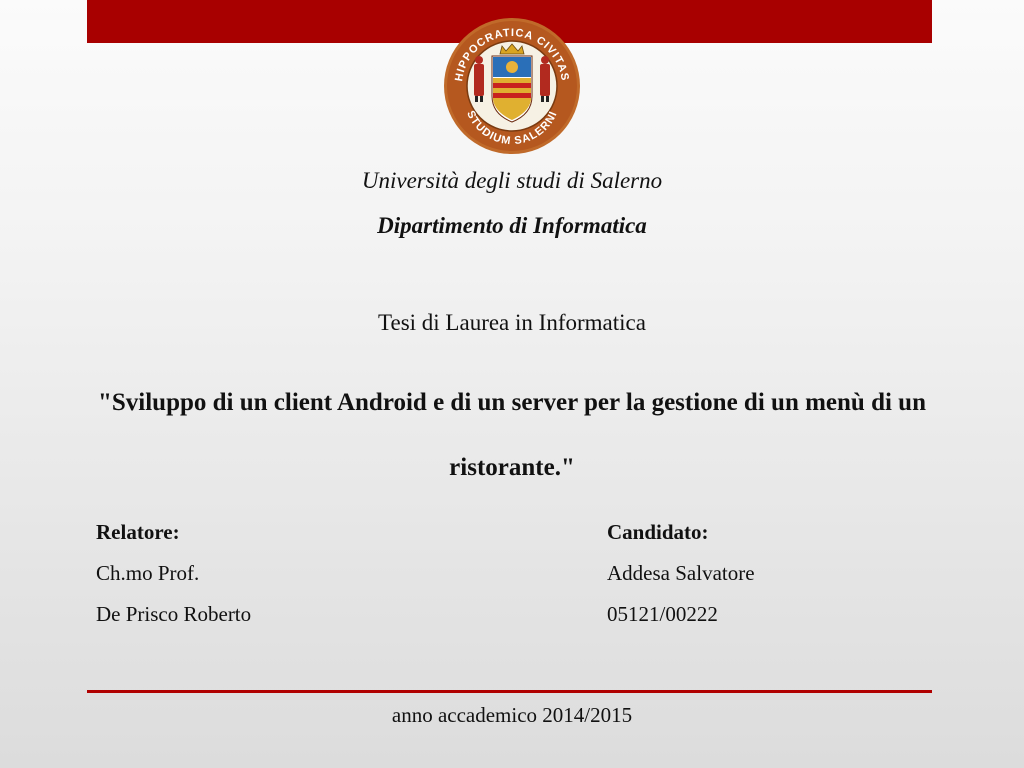 This screenshot has height=768, width=1024. What do you see at coordinates (512, 86) in the screenshot?
I see `university-seal-logo: HIPPOCRATICA CIVITAS STUDIUM SALERNI` at bounding box center [512, 86].